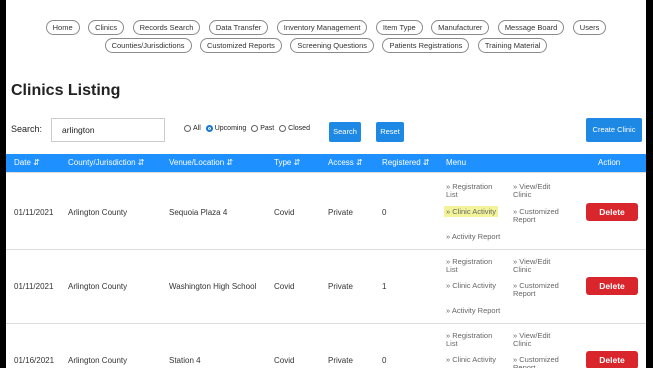 This screenshot has height=368, width=653. I want to click on row-registered: 1, so click(384, 286).